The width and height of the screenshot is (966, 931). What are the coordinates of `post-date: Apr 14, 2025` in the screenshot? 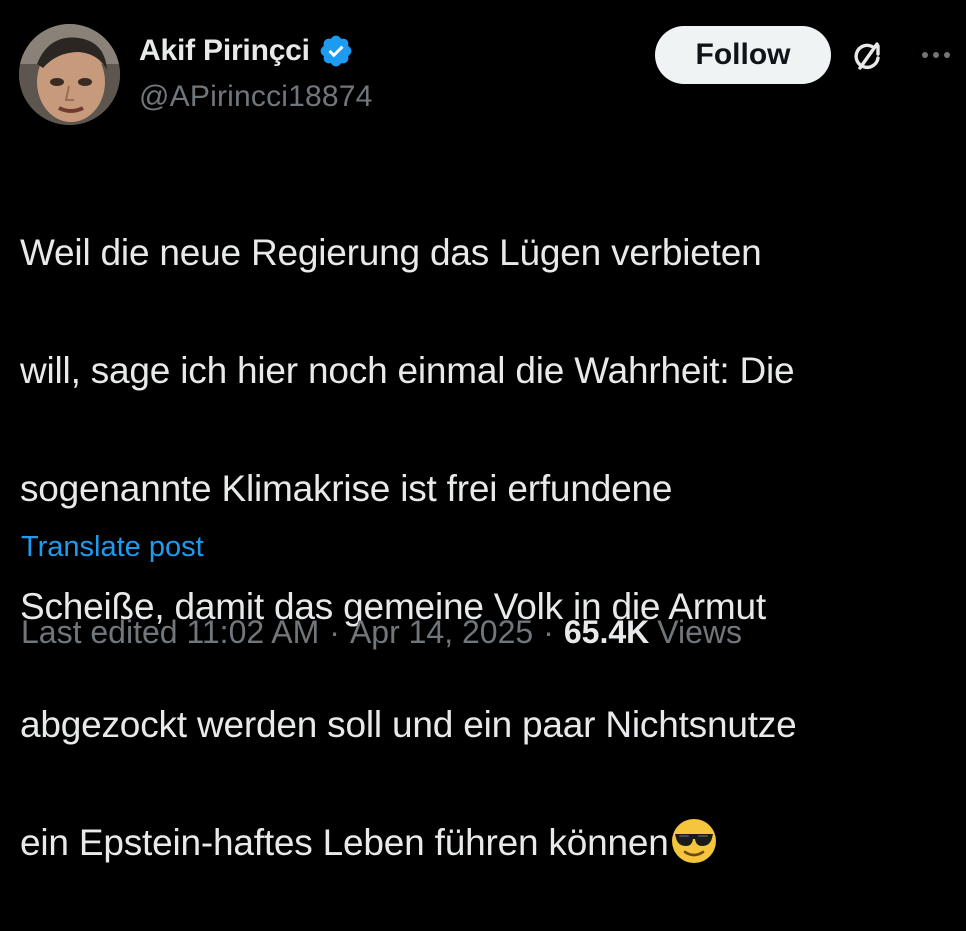 It's located at (441, 632).